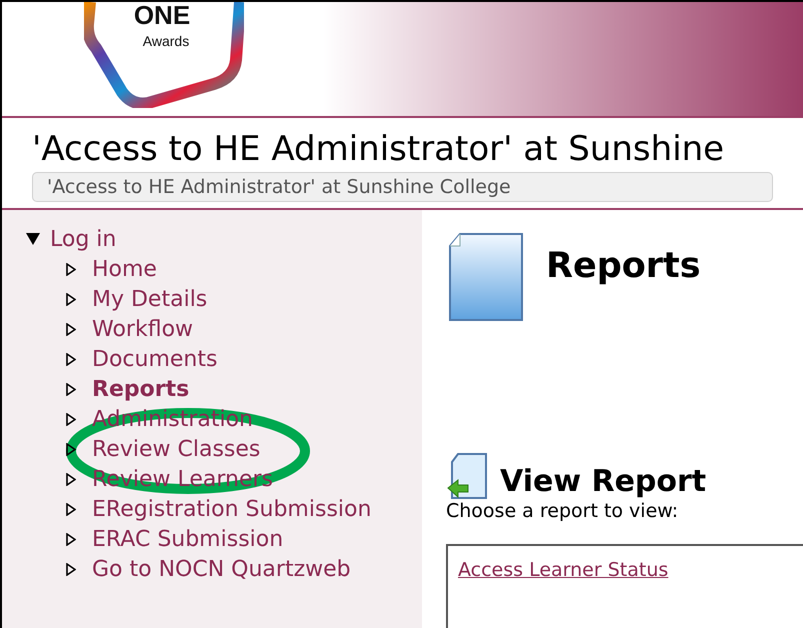 This screenshot has width=803, height=628. Describe the element at coordinates (188, 539) in the screenshot. I see `nav-link: ERAC Submission` at that location.